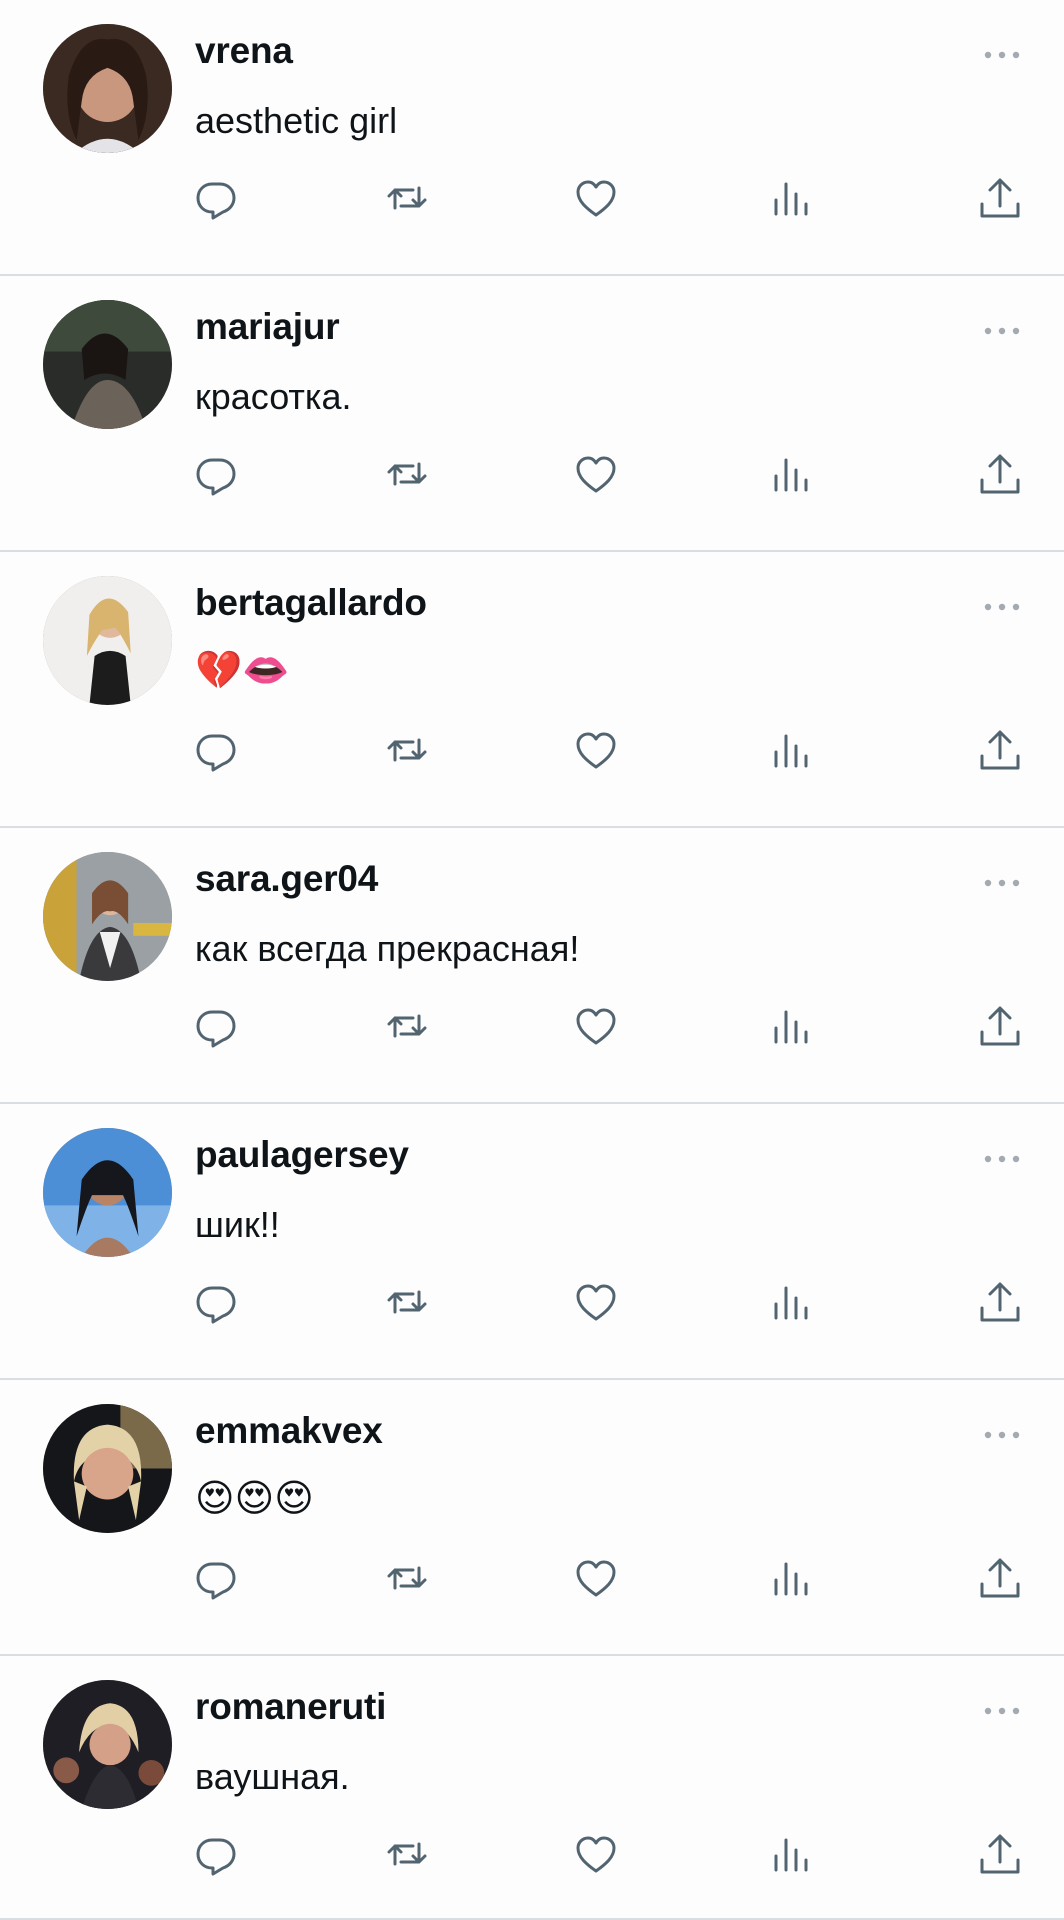  What do you see at coordinates (237, 1224) in the screenshot?
I see `reply-text: шик!!` at bounding box center [237, 1224].